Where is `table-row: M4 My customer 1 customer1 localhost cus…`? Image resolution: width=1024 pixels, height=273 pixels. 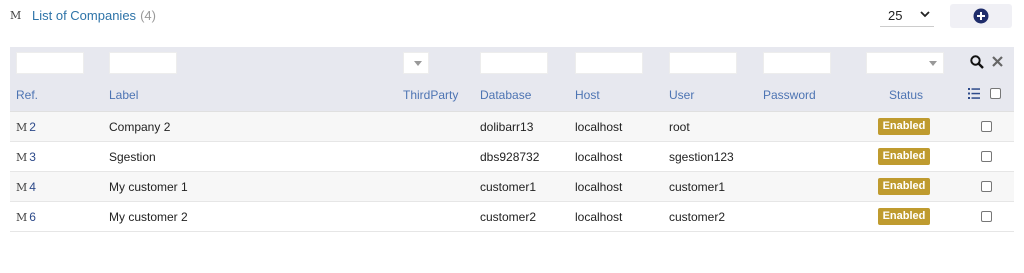
table-row: M4 My customer 1 customer1 localhost cus… is located at coordinates (512, 187).